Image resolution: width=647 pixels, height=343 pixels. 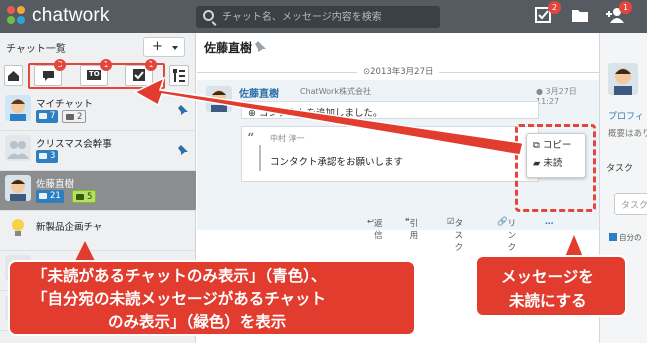 What do you see at coordinates (548, 301) in the screenshot?
I see `callout-right-line2: 未読にする` at bounding box center [548, 301].